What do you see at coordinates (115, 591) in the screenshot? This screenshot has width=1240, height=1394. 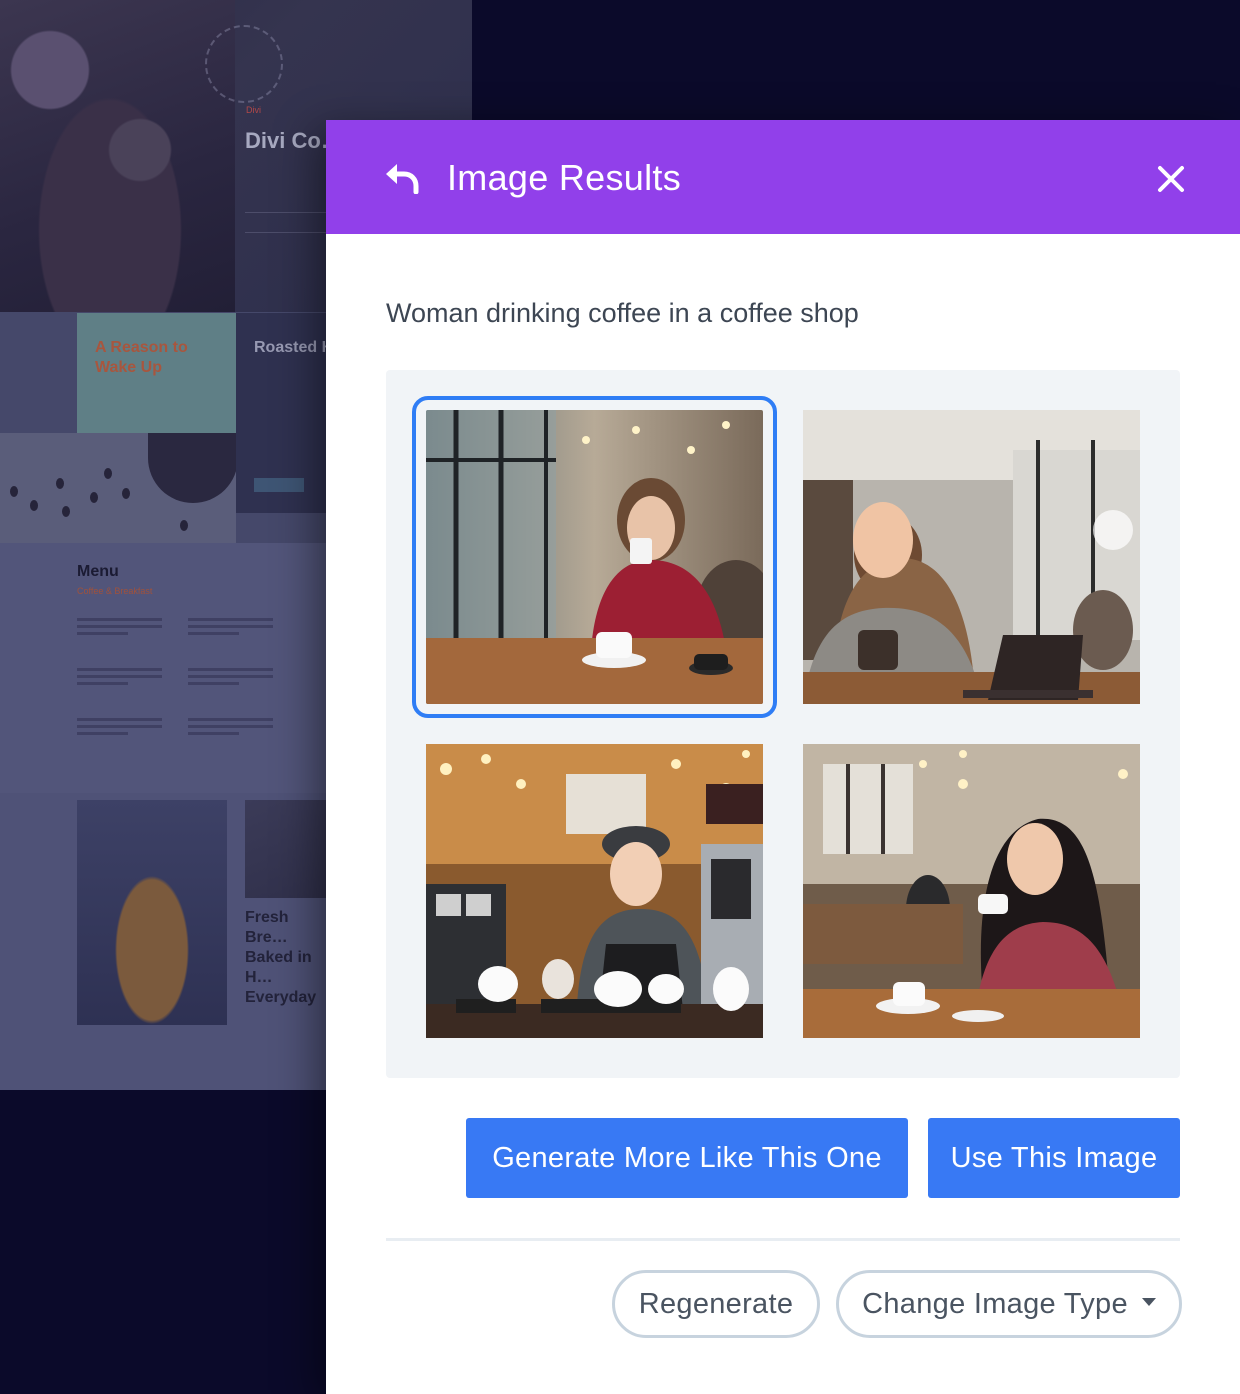 I see `bg-menu-subtitle: Coffee & Breakfast` at bounding box center [115, 591].